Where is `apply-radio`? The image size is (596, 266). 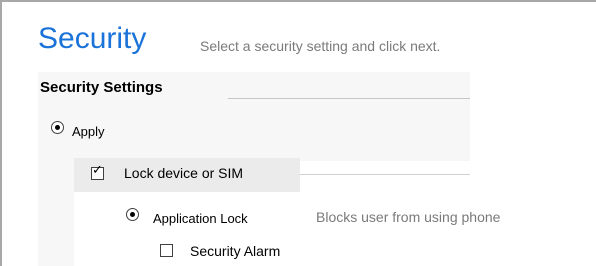
apply-radio is located at coordinates (57, 127).